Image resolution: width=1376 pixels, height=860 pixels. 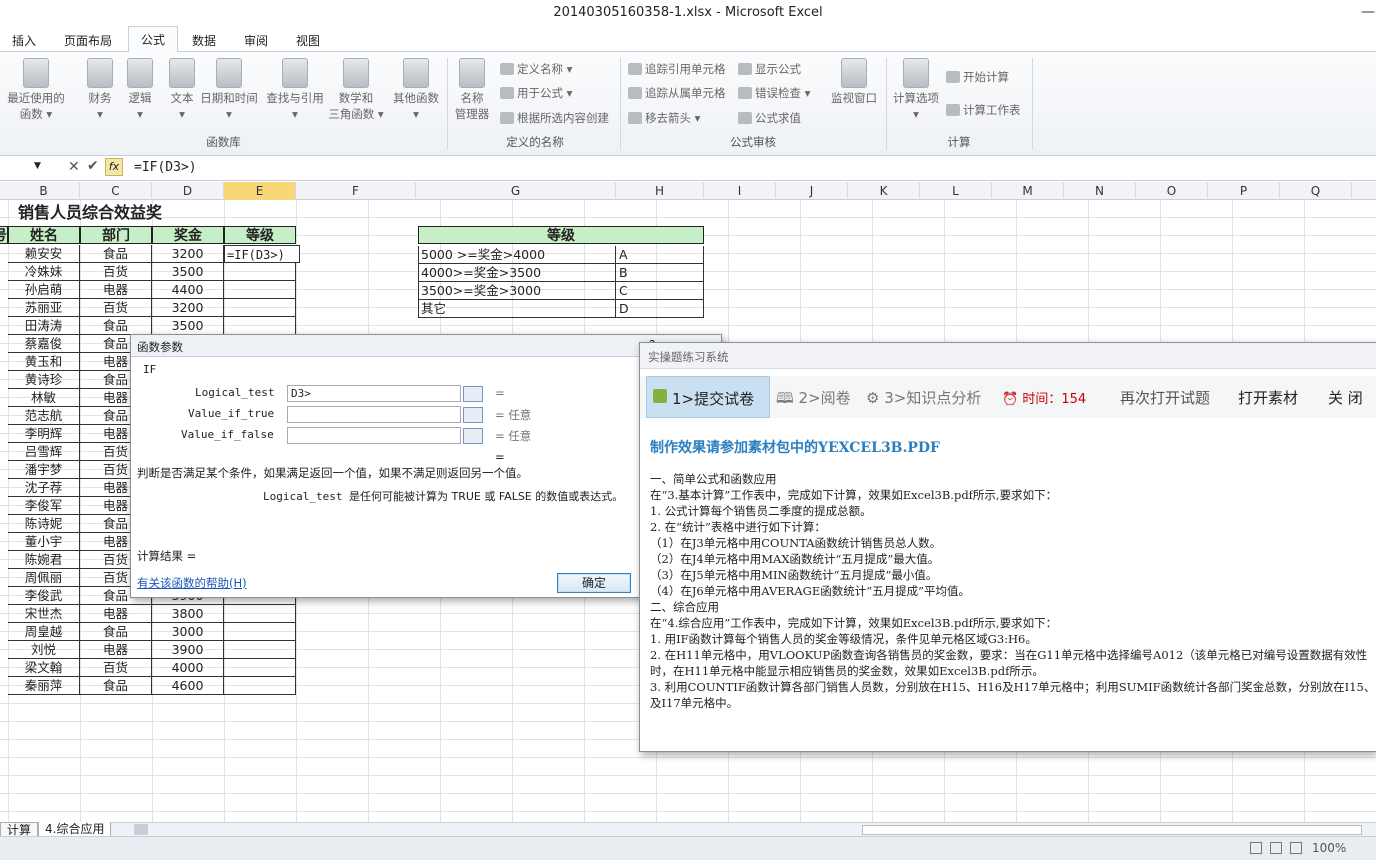 I want to click on column-header-g: G, so click(x=516, y=191).